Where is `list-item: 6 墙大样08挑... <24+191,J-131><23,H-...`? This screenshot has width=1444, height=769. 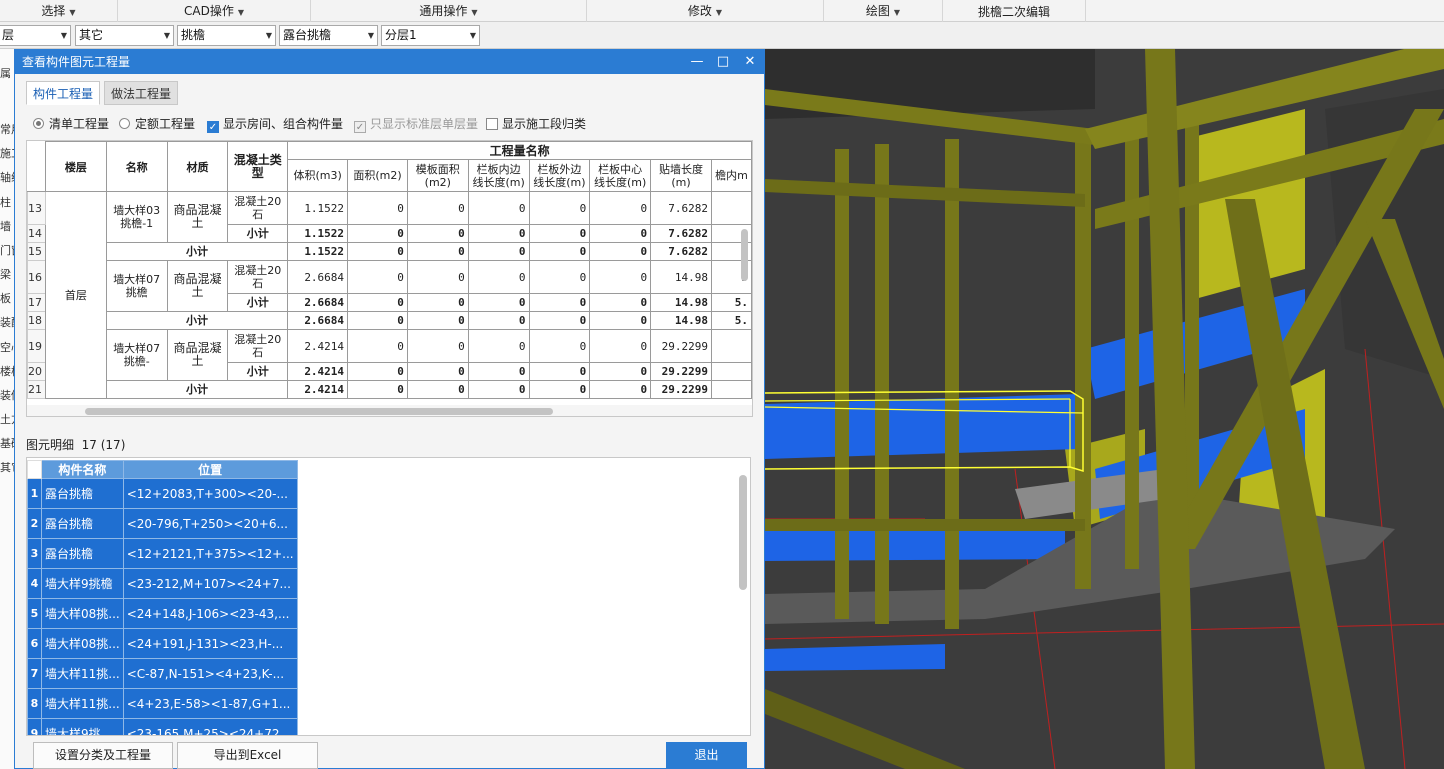 list-item: 6 墙大样08挑... <24+191,J-131><23,H-... is located at coordinates (162, 643).